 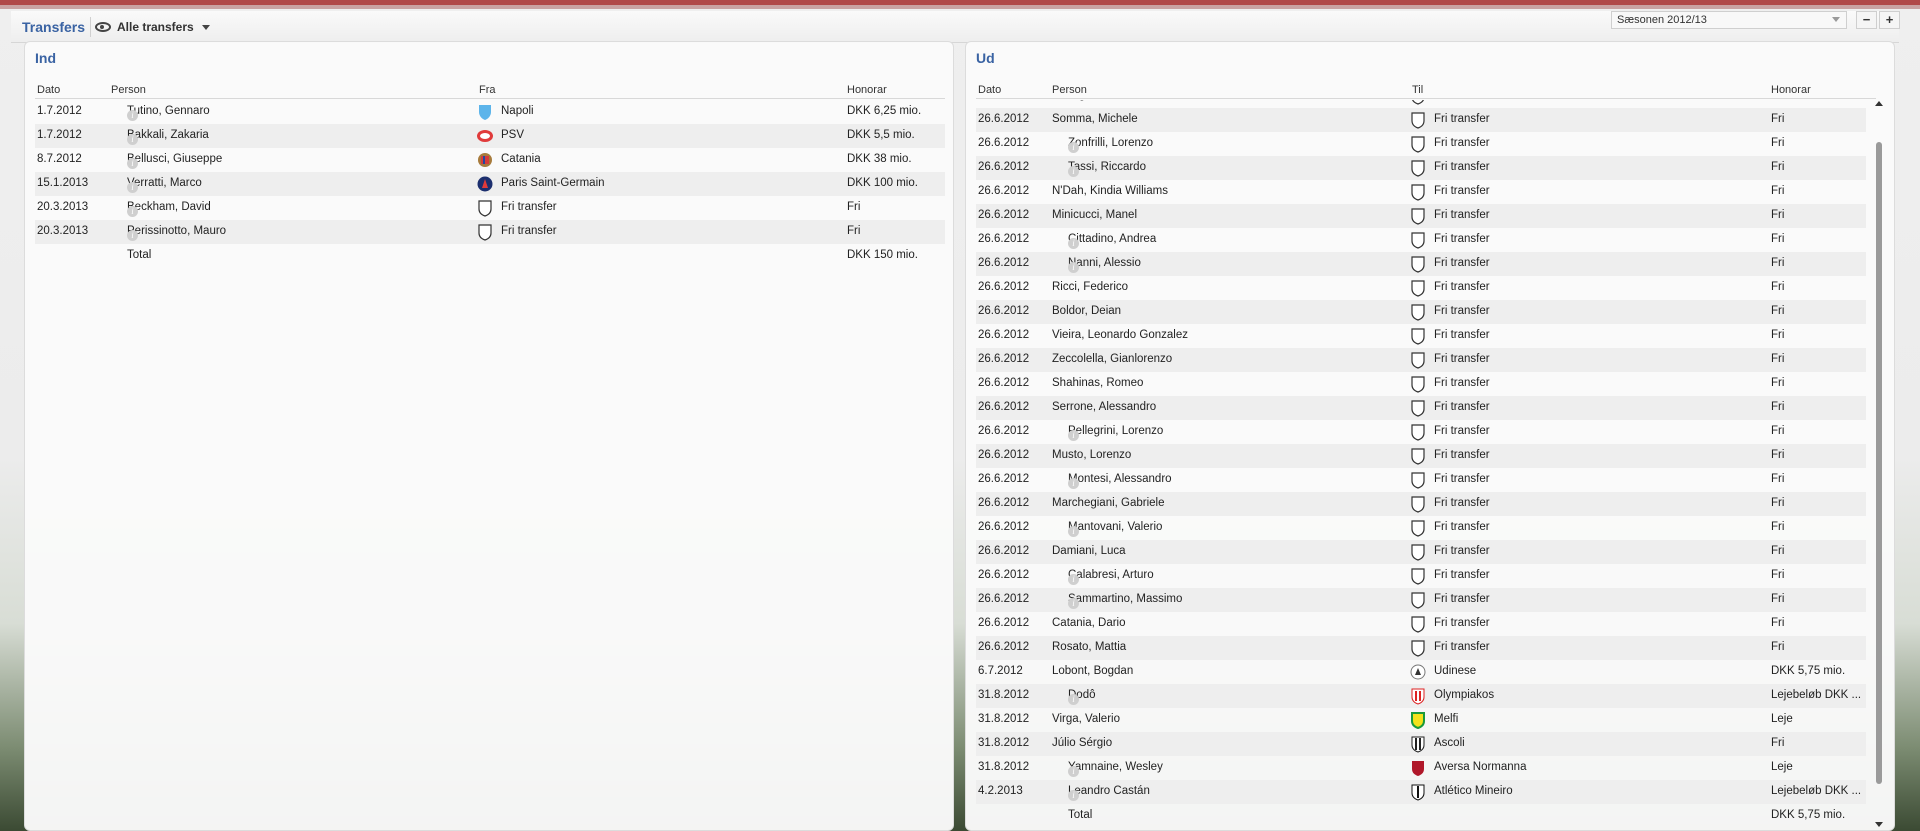 What do you see at coordinates (1125, 601) in the screenshot?
I see `player-name-link: i Sammartino, Massimo` at bounding box center [1125, 601].